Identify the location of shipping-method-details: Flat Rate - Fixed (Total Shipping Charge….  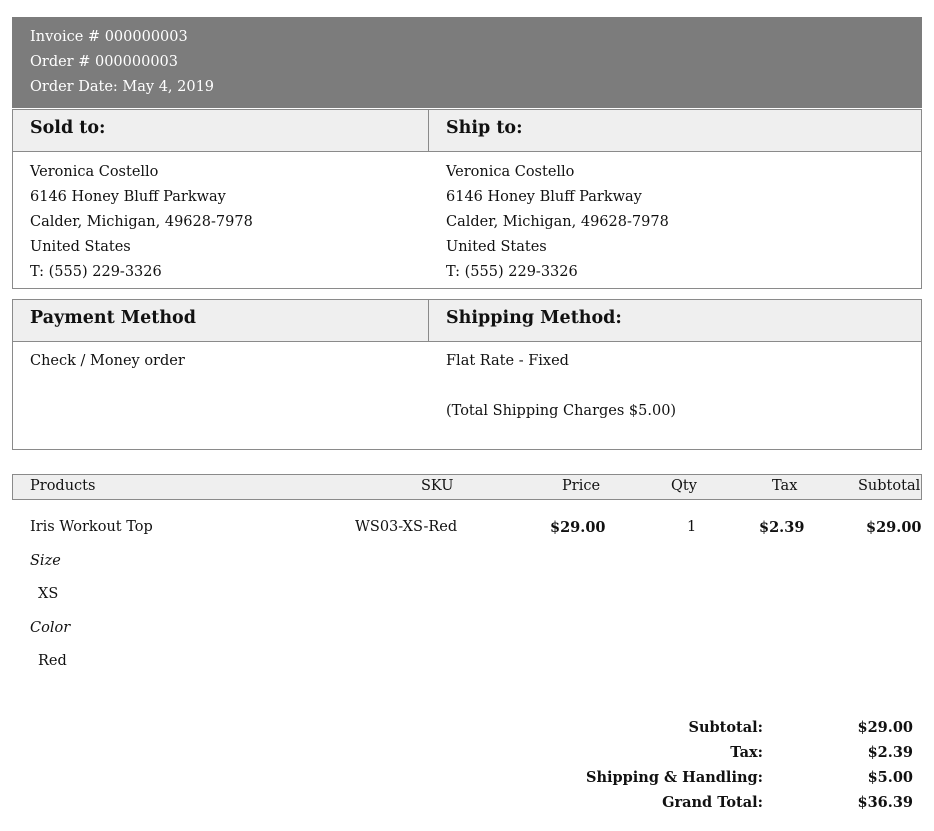
(675, 383).